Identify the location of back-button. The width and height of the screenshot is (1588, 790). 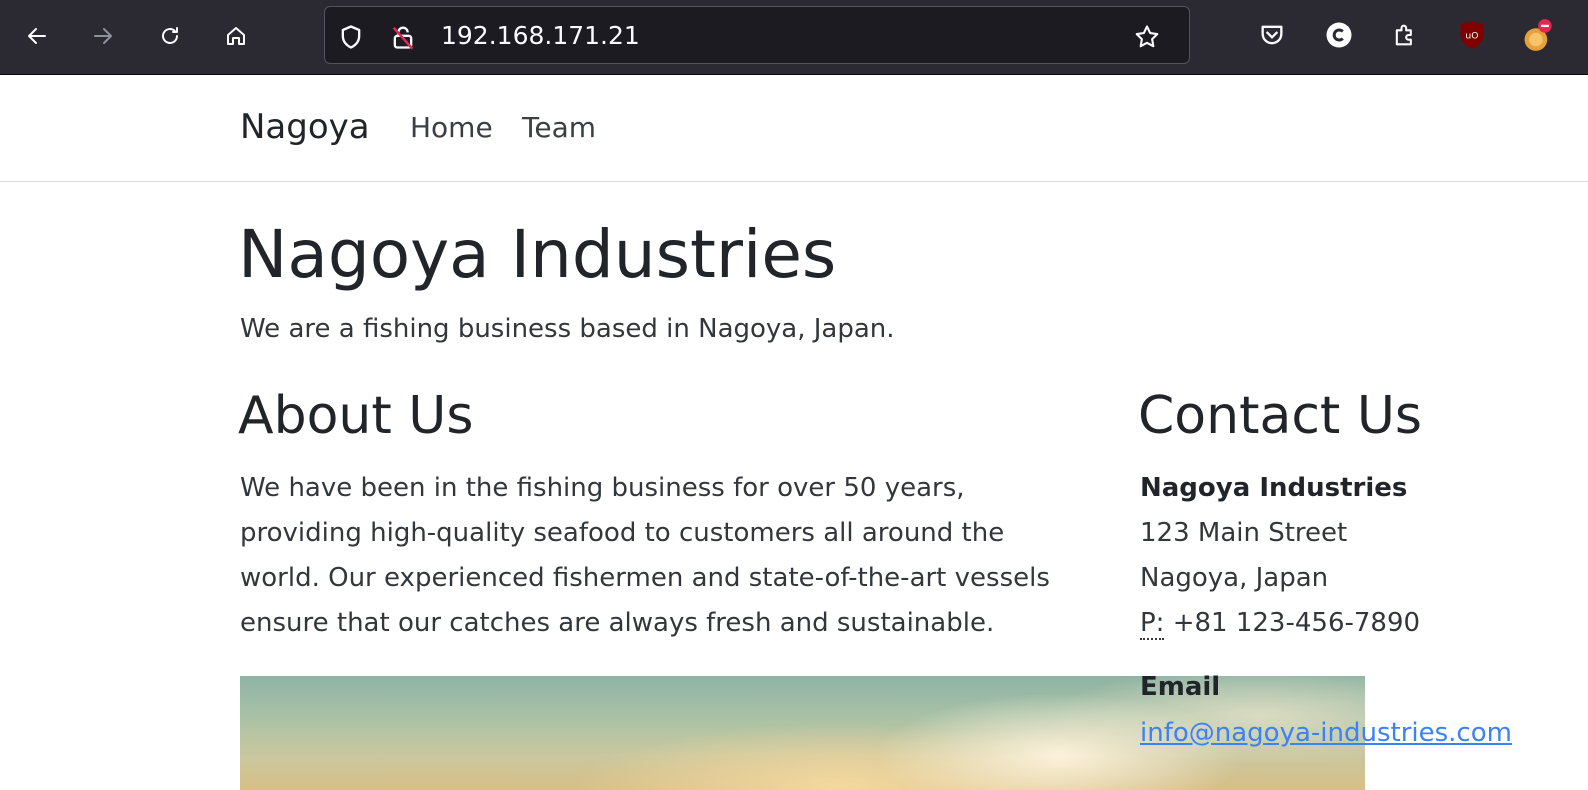
(37, 36).